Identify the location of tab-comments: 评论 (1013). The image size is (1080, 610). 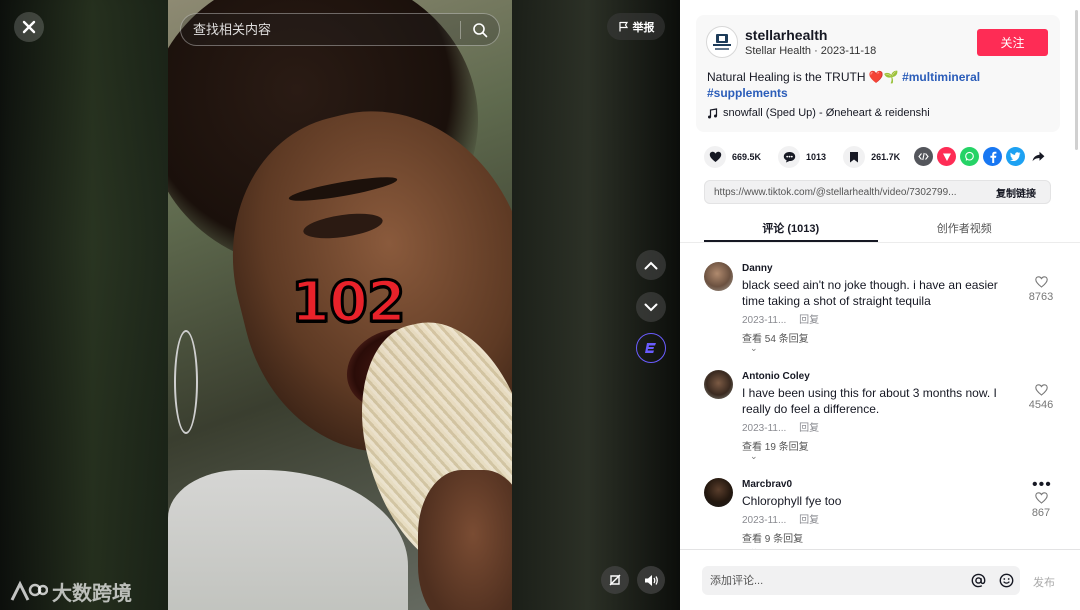
(791, 228).